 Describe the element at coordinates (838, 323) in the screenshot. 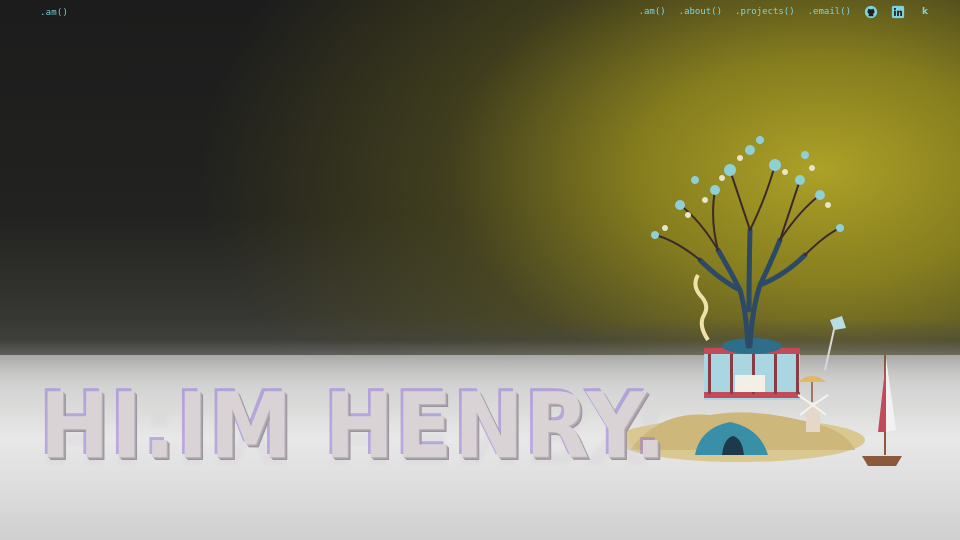

I see `lamp-head` at that location.